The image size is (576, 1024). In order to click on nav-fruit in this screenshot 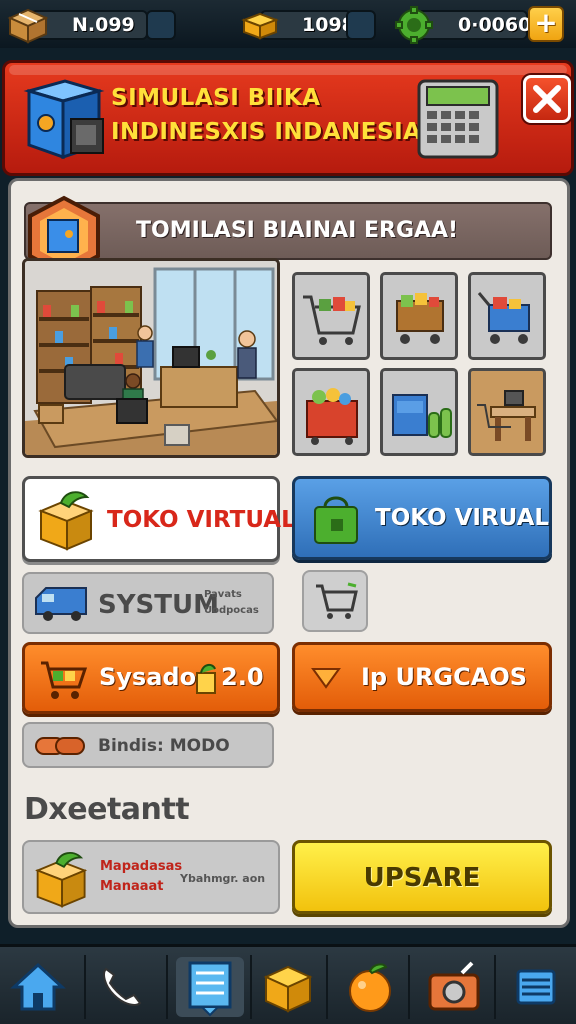, I will do `click(370, 987)`.